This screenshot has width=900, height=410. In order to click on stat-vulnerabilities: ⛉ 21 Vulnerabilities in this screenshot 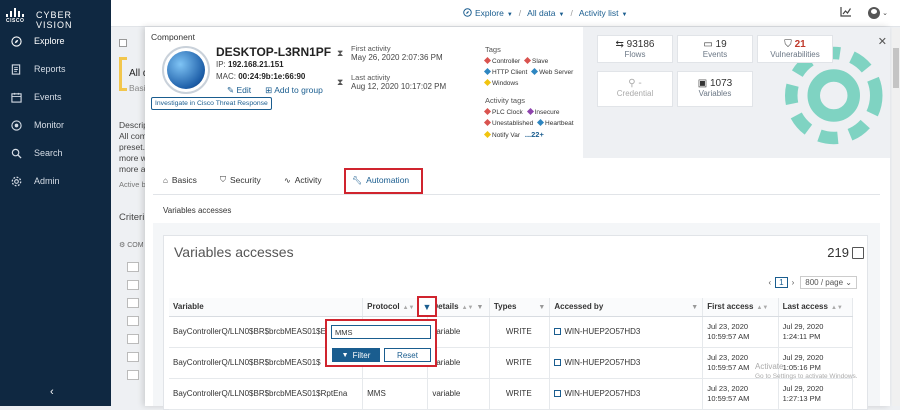, I will do `click(795, 49)`.